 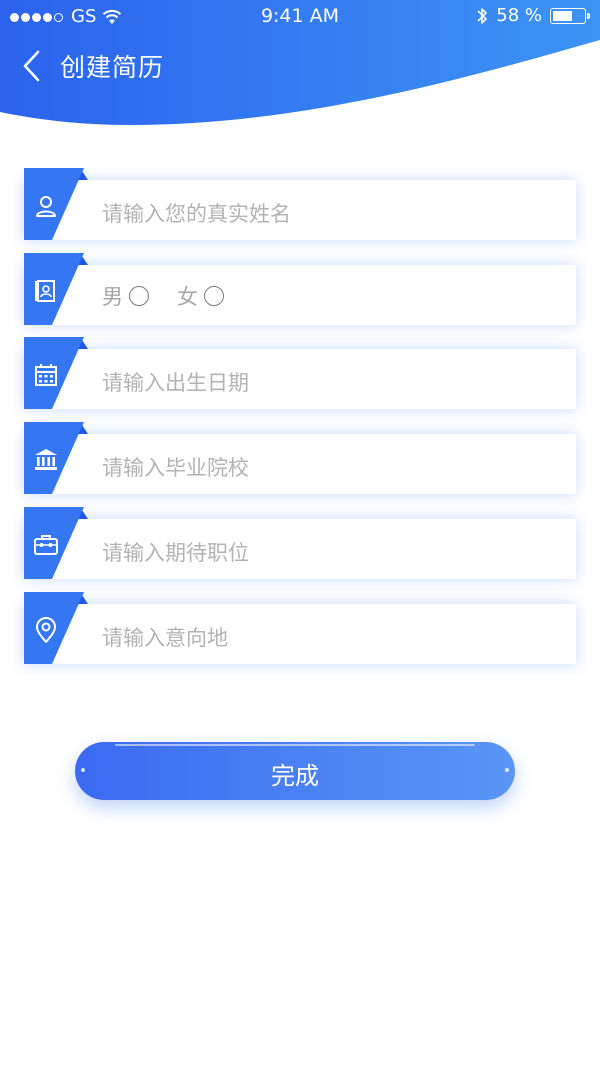 What do you see at coordinates (482, 15) in the screenshot?
I see `bluetooth-icon` at bounding box center [482, 15].